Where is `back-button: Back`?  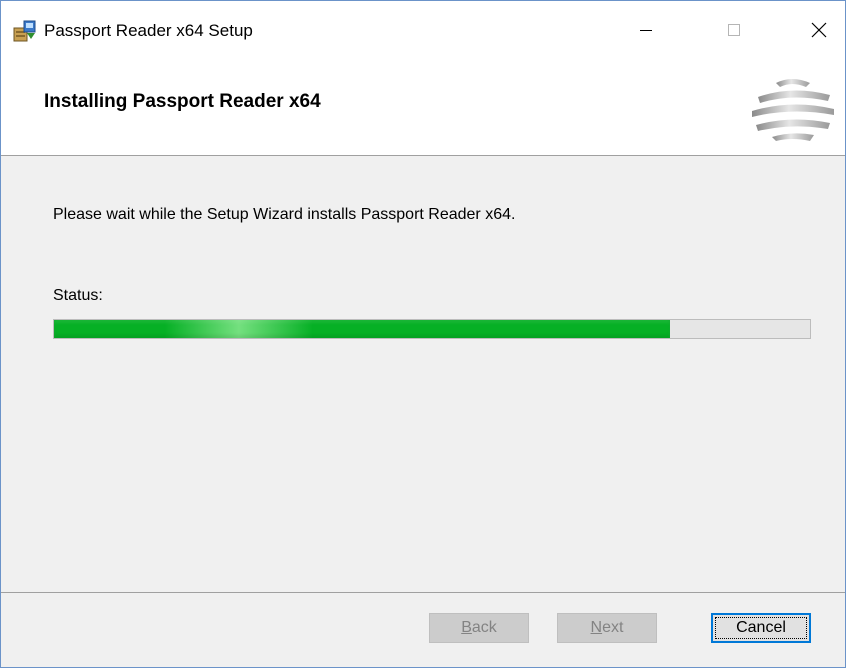 back-button: Back is located at coordinates (479, 628).